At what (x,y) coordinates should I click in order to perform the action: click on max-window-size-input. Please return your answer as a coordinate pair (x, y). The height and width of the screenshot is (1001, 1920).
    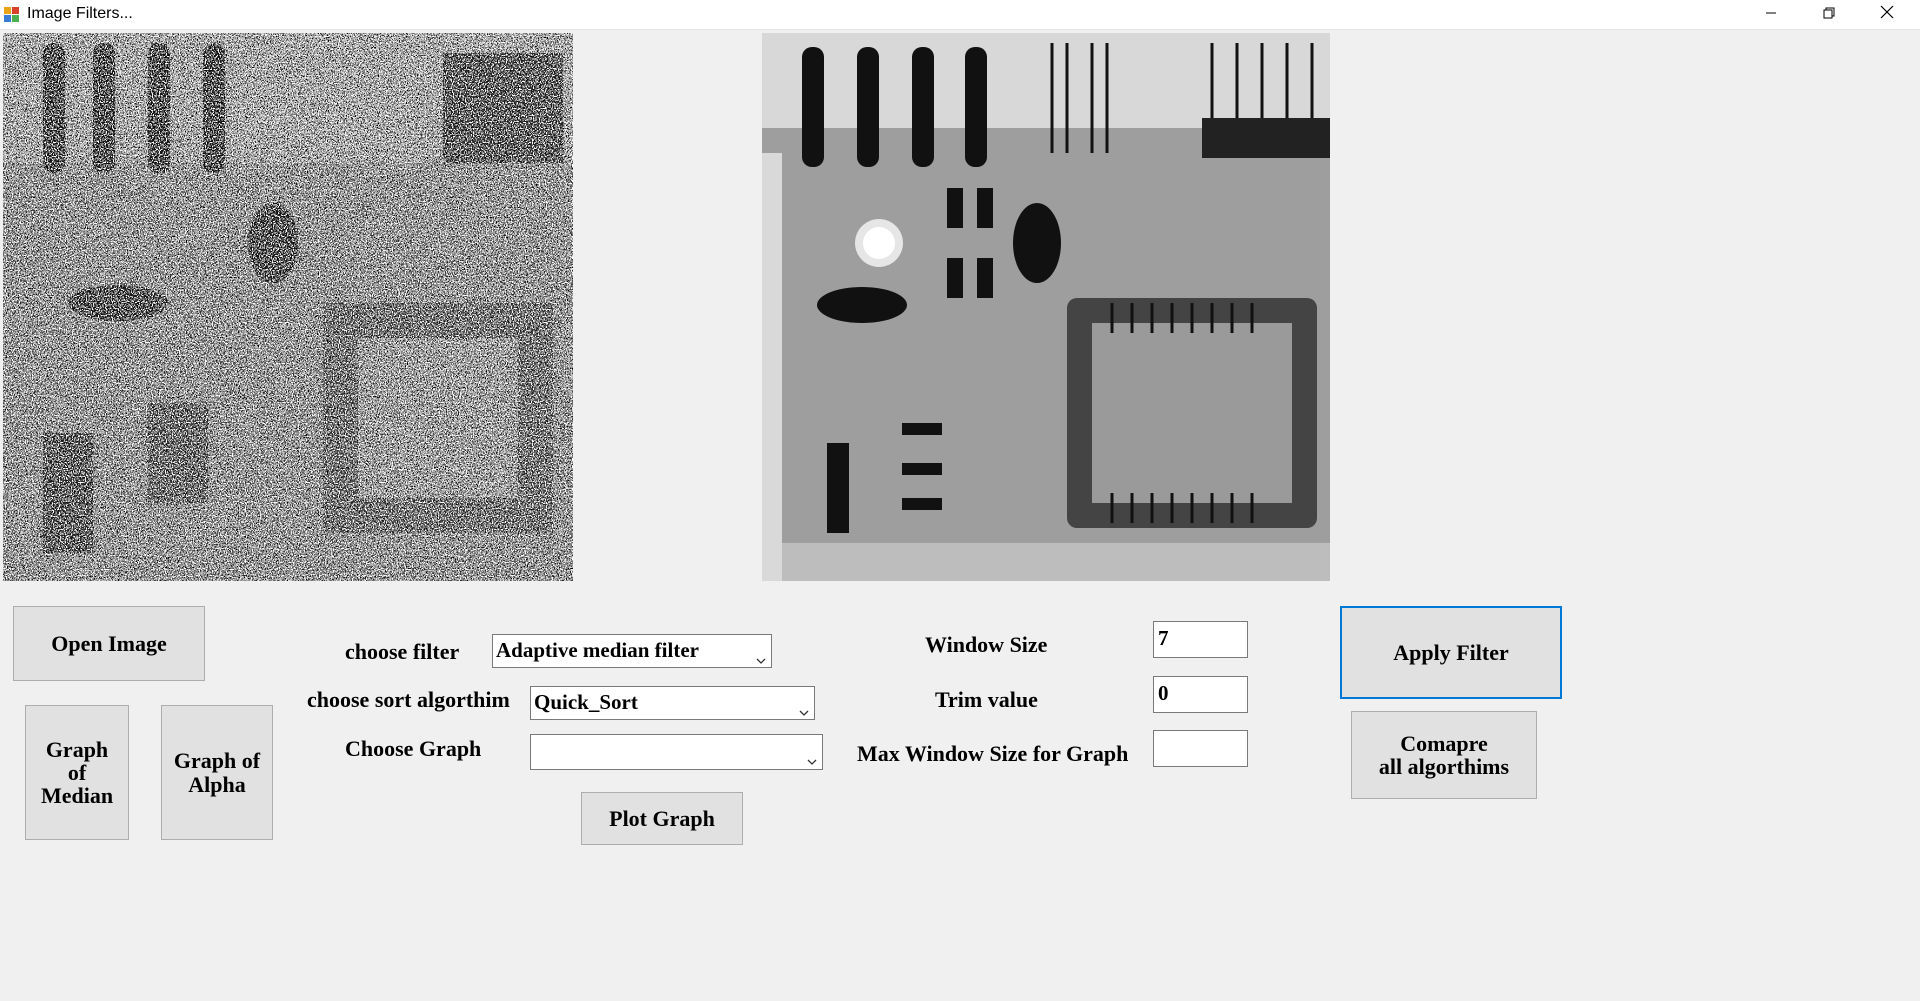
    Looking at the image, I should click on (1200, 748).